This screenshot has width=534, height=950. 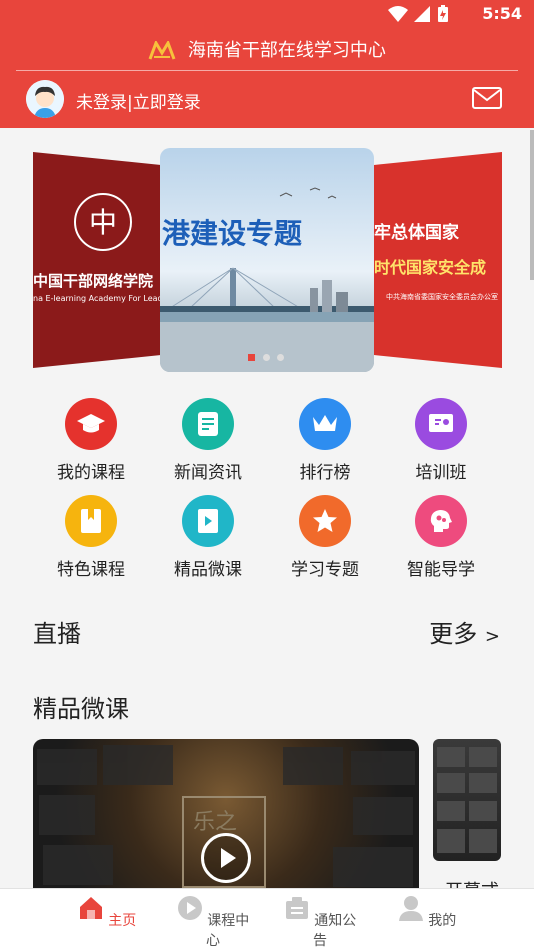 I want to click on carousel-slide-right: 牢总体国家 时代国家安全成 中共海南省委国家安全委员会办公室, so click(x=438, y=260).